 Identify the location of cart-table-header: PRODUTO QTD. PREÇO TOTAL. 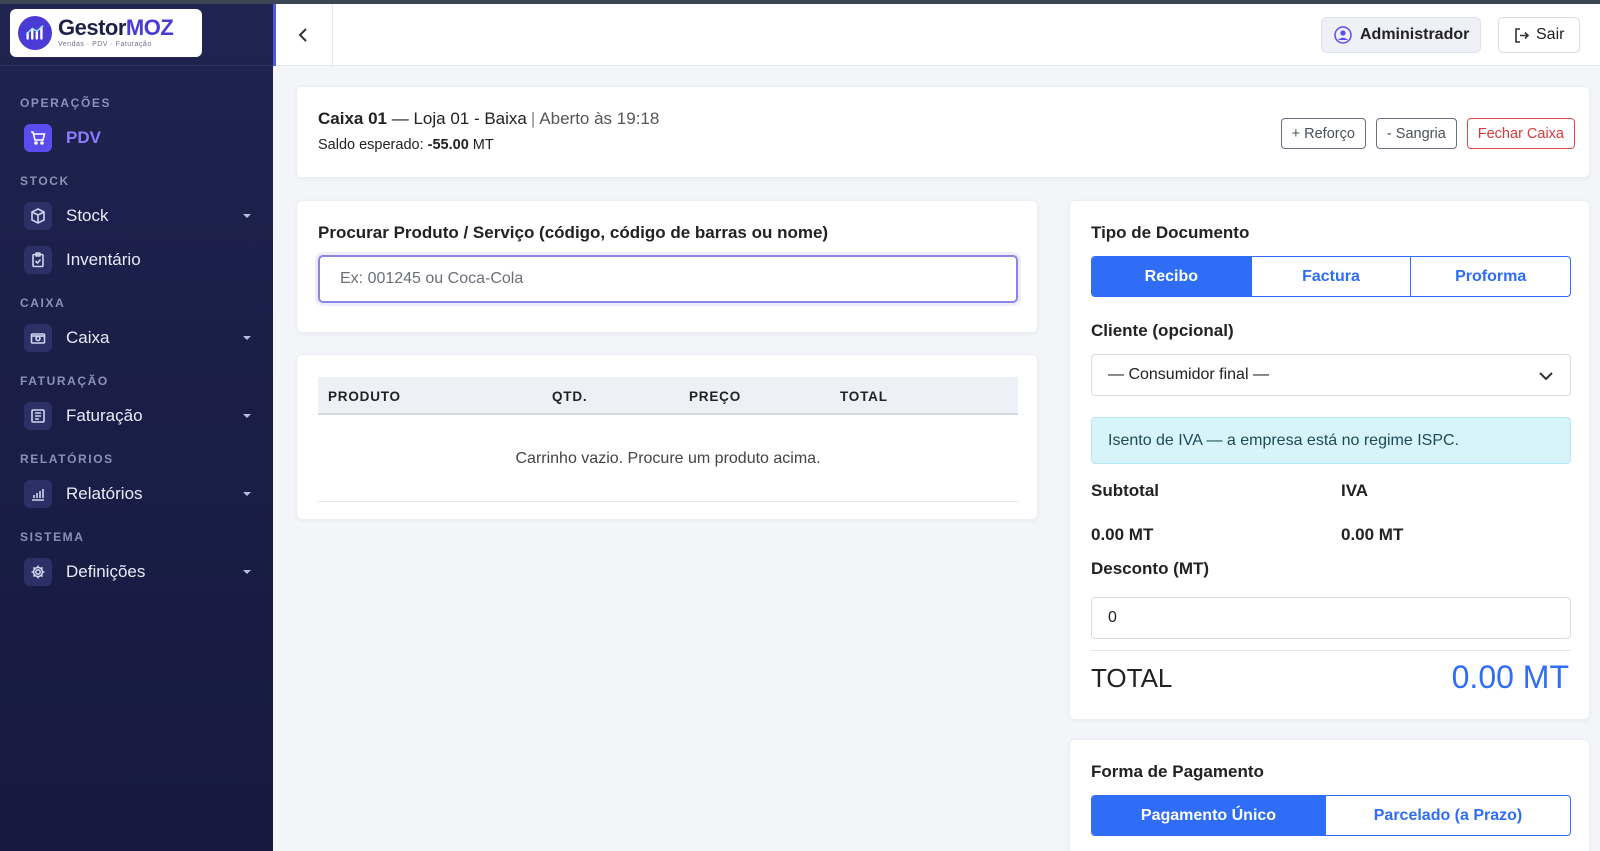
(668, 396).